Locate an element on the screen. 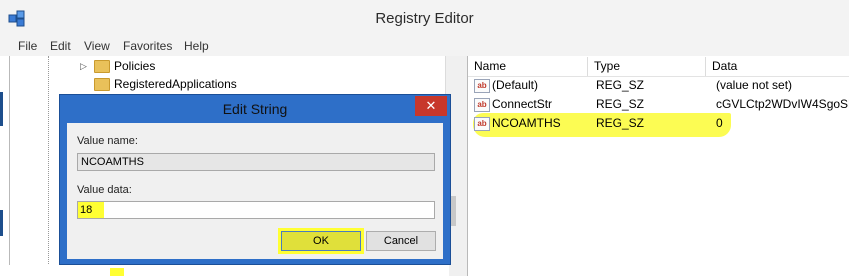 The width and height of the screenshot is (849, 276). tree-guide-line is located at coordinates (48, 166).